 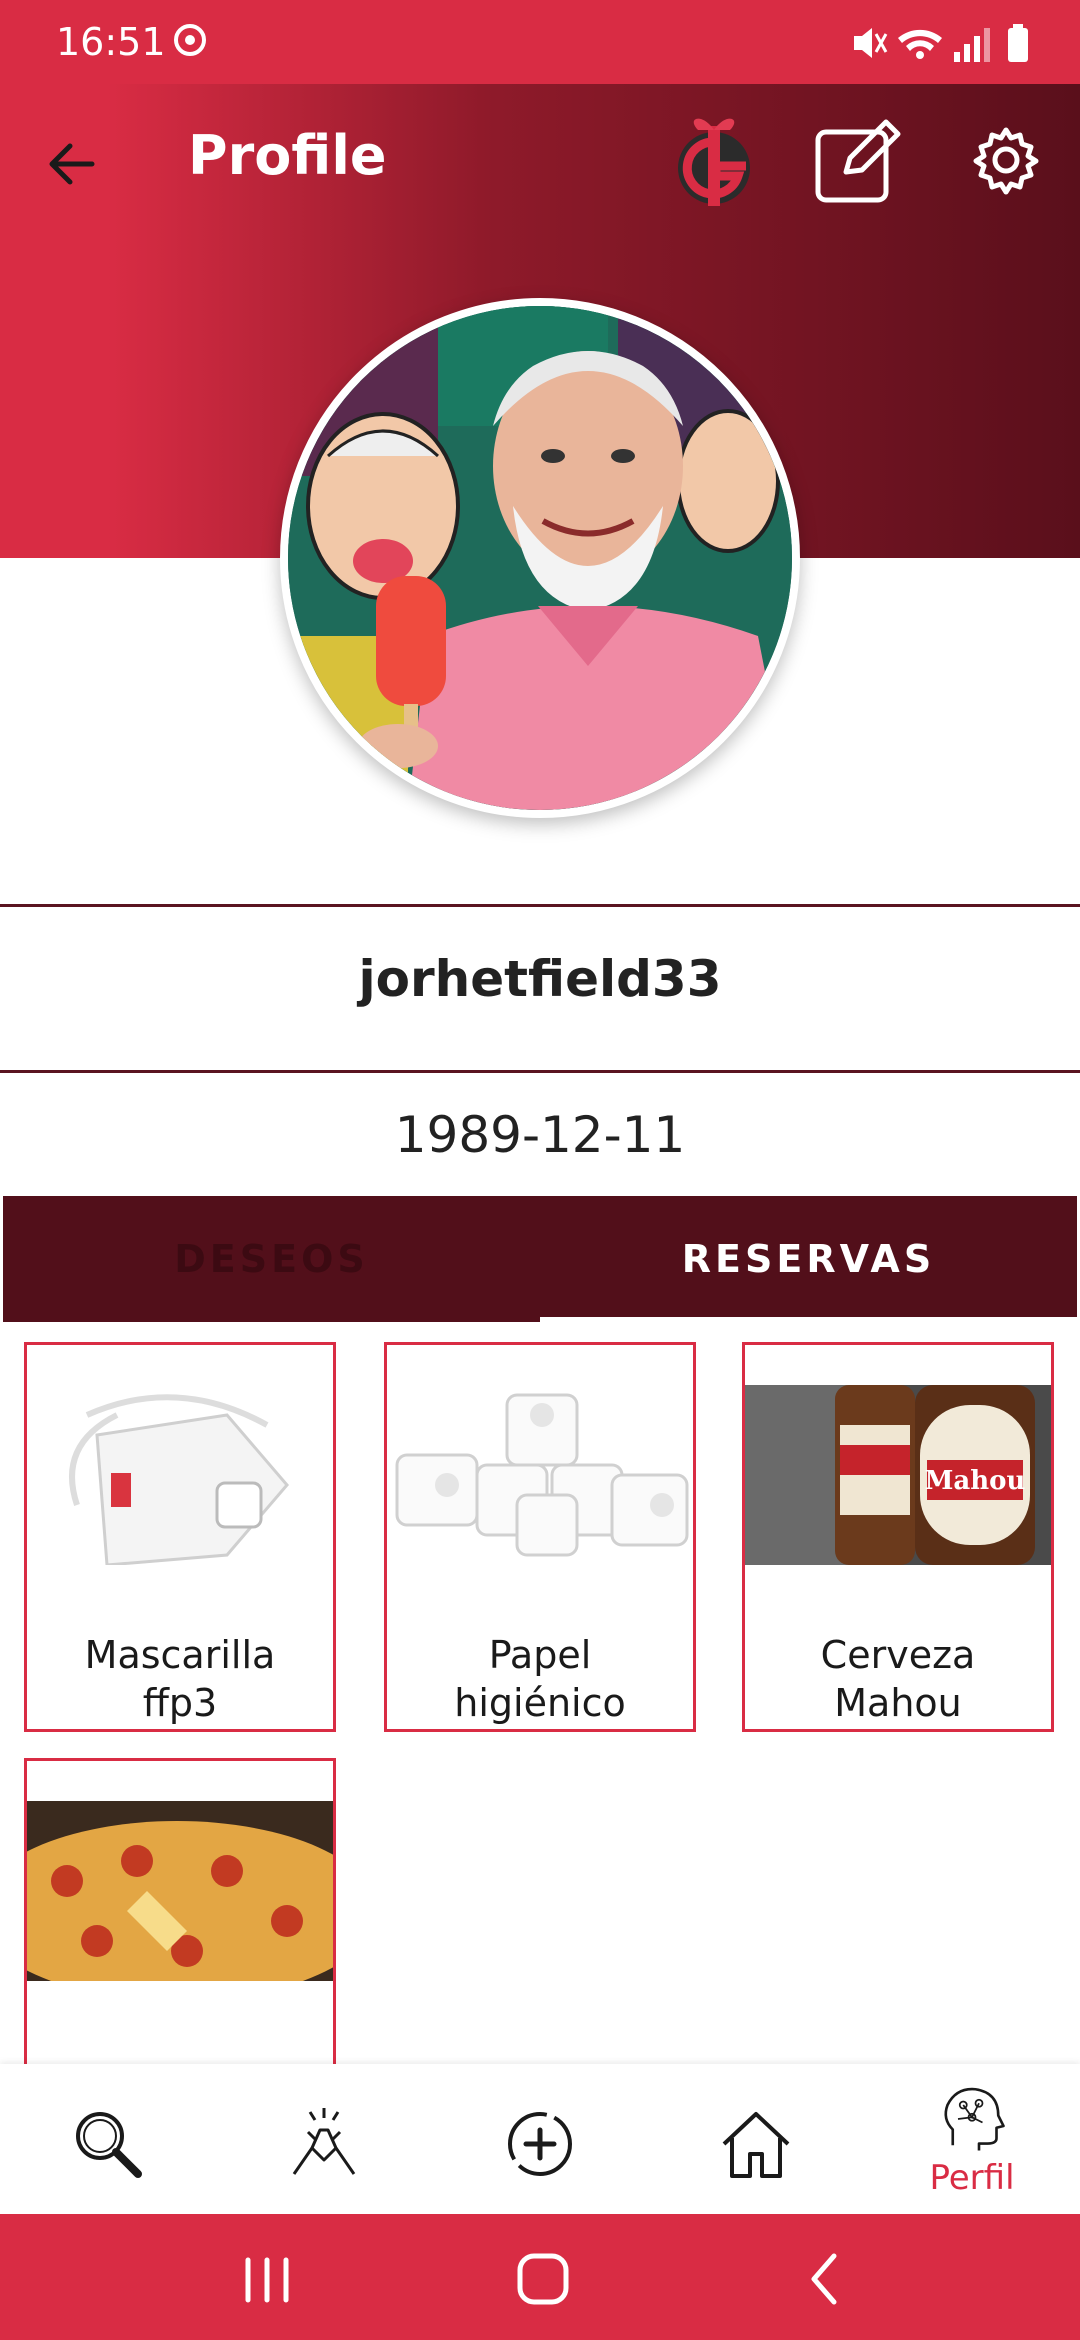 I want to click on battery-icon, so click(x=1018, y=43).